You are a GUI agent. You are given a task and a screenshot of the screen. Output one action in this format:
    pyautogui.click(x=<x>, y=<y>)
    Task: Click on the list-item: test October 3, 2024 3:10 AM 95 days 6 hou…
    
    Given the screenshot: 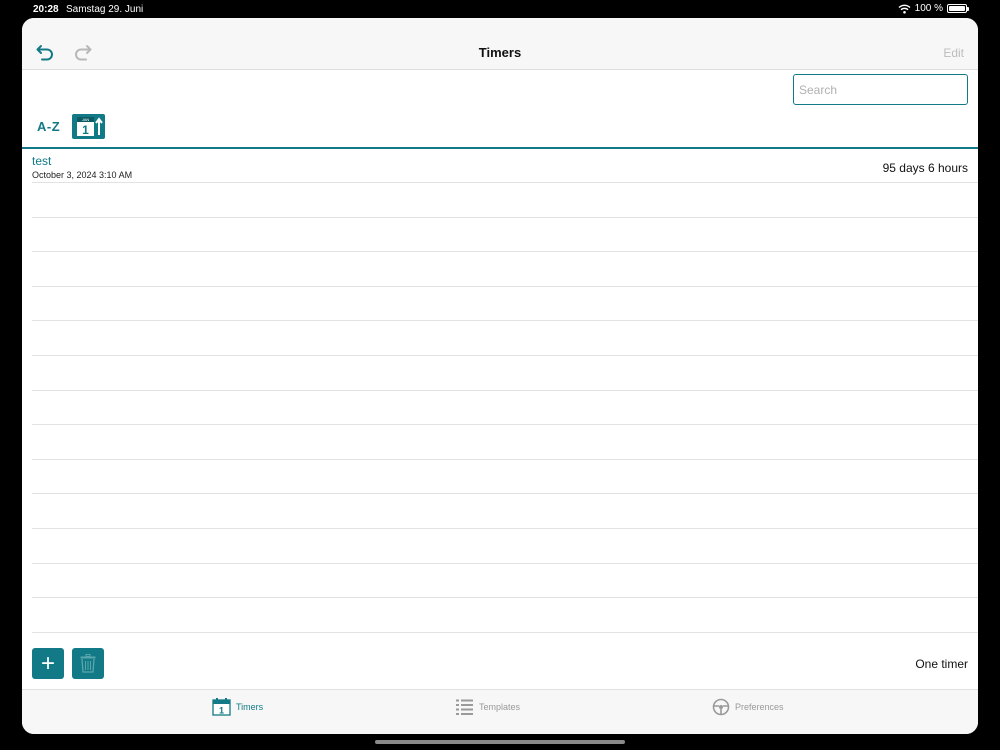 What is the action you would take?
    pyautogui.click(x=505, y=165)
    